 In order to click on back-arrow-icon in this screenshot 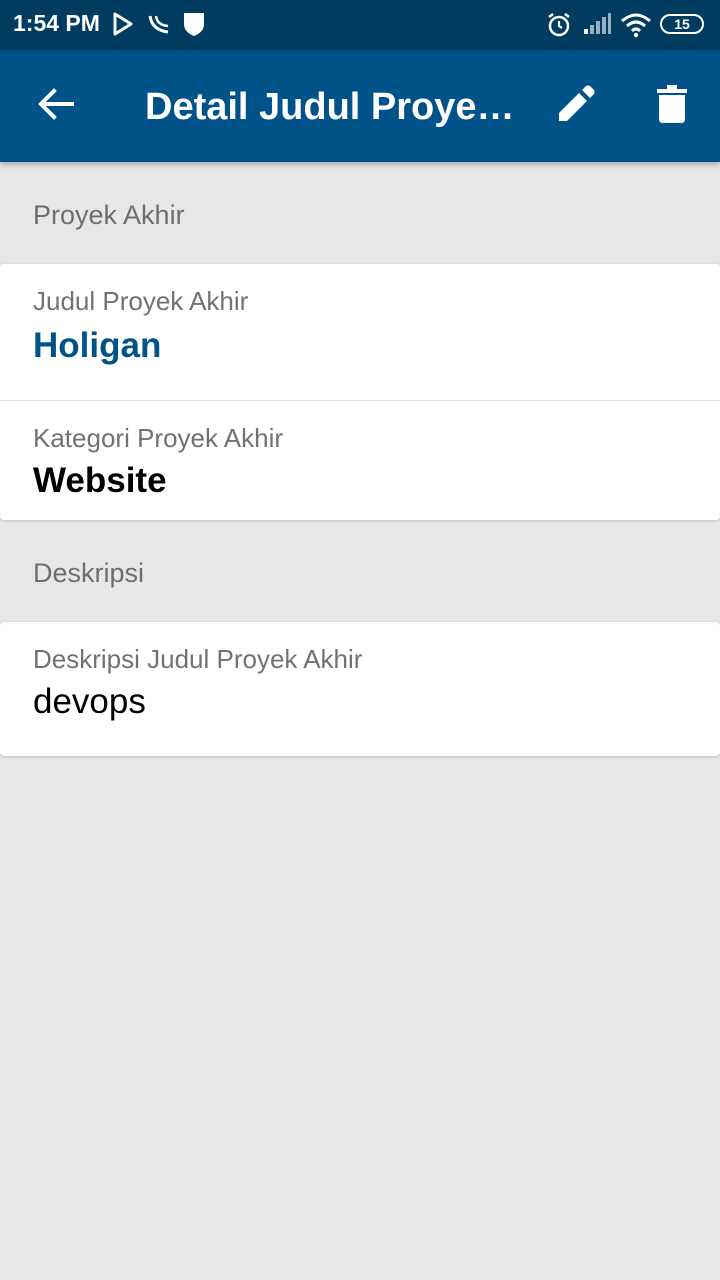, I will do `click(56, 106)`.